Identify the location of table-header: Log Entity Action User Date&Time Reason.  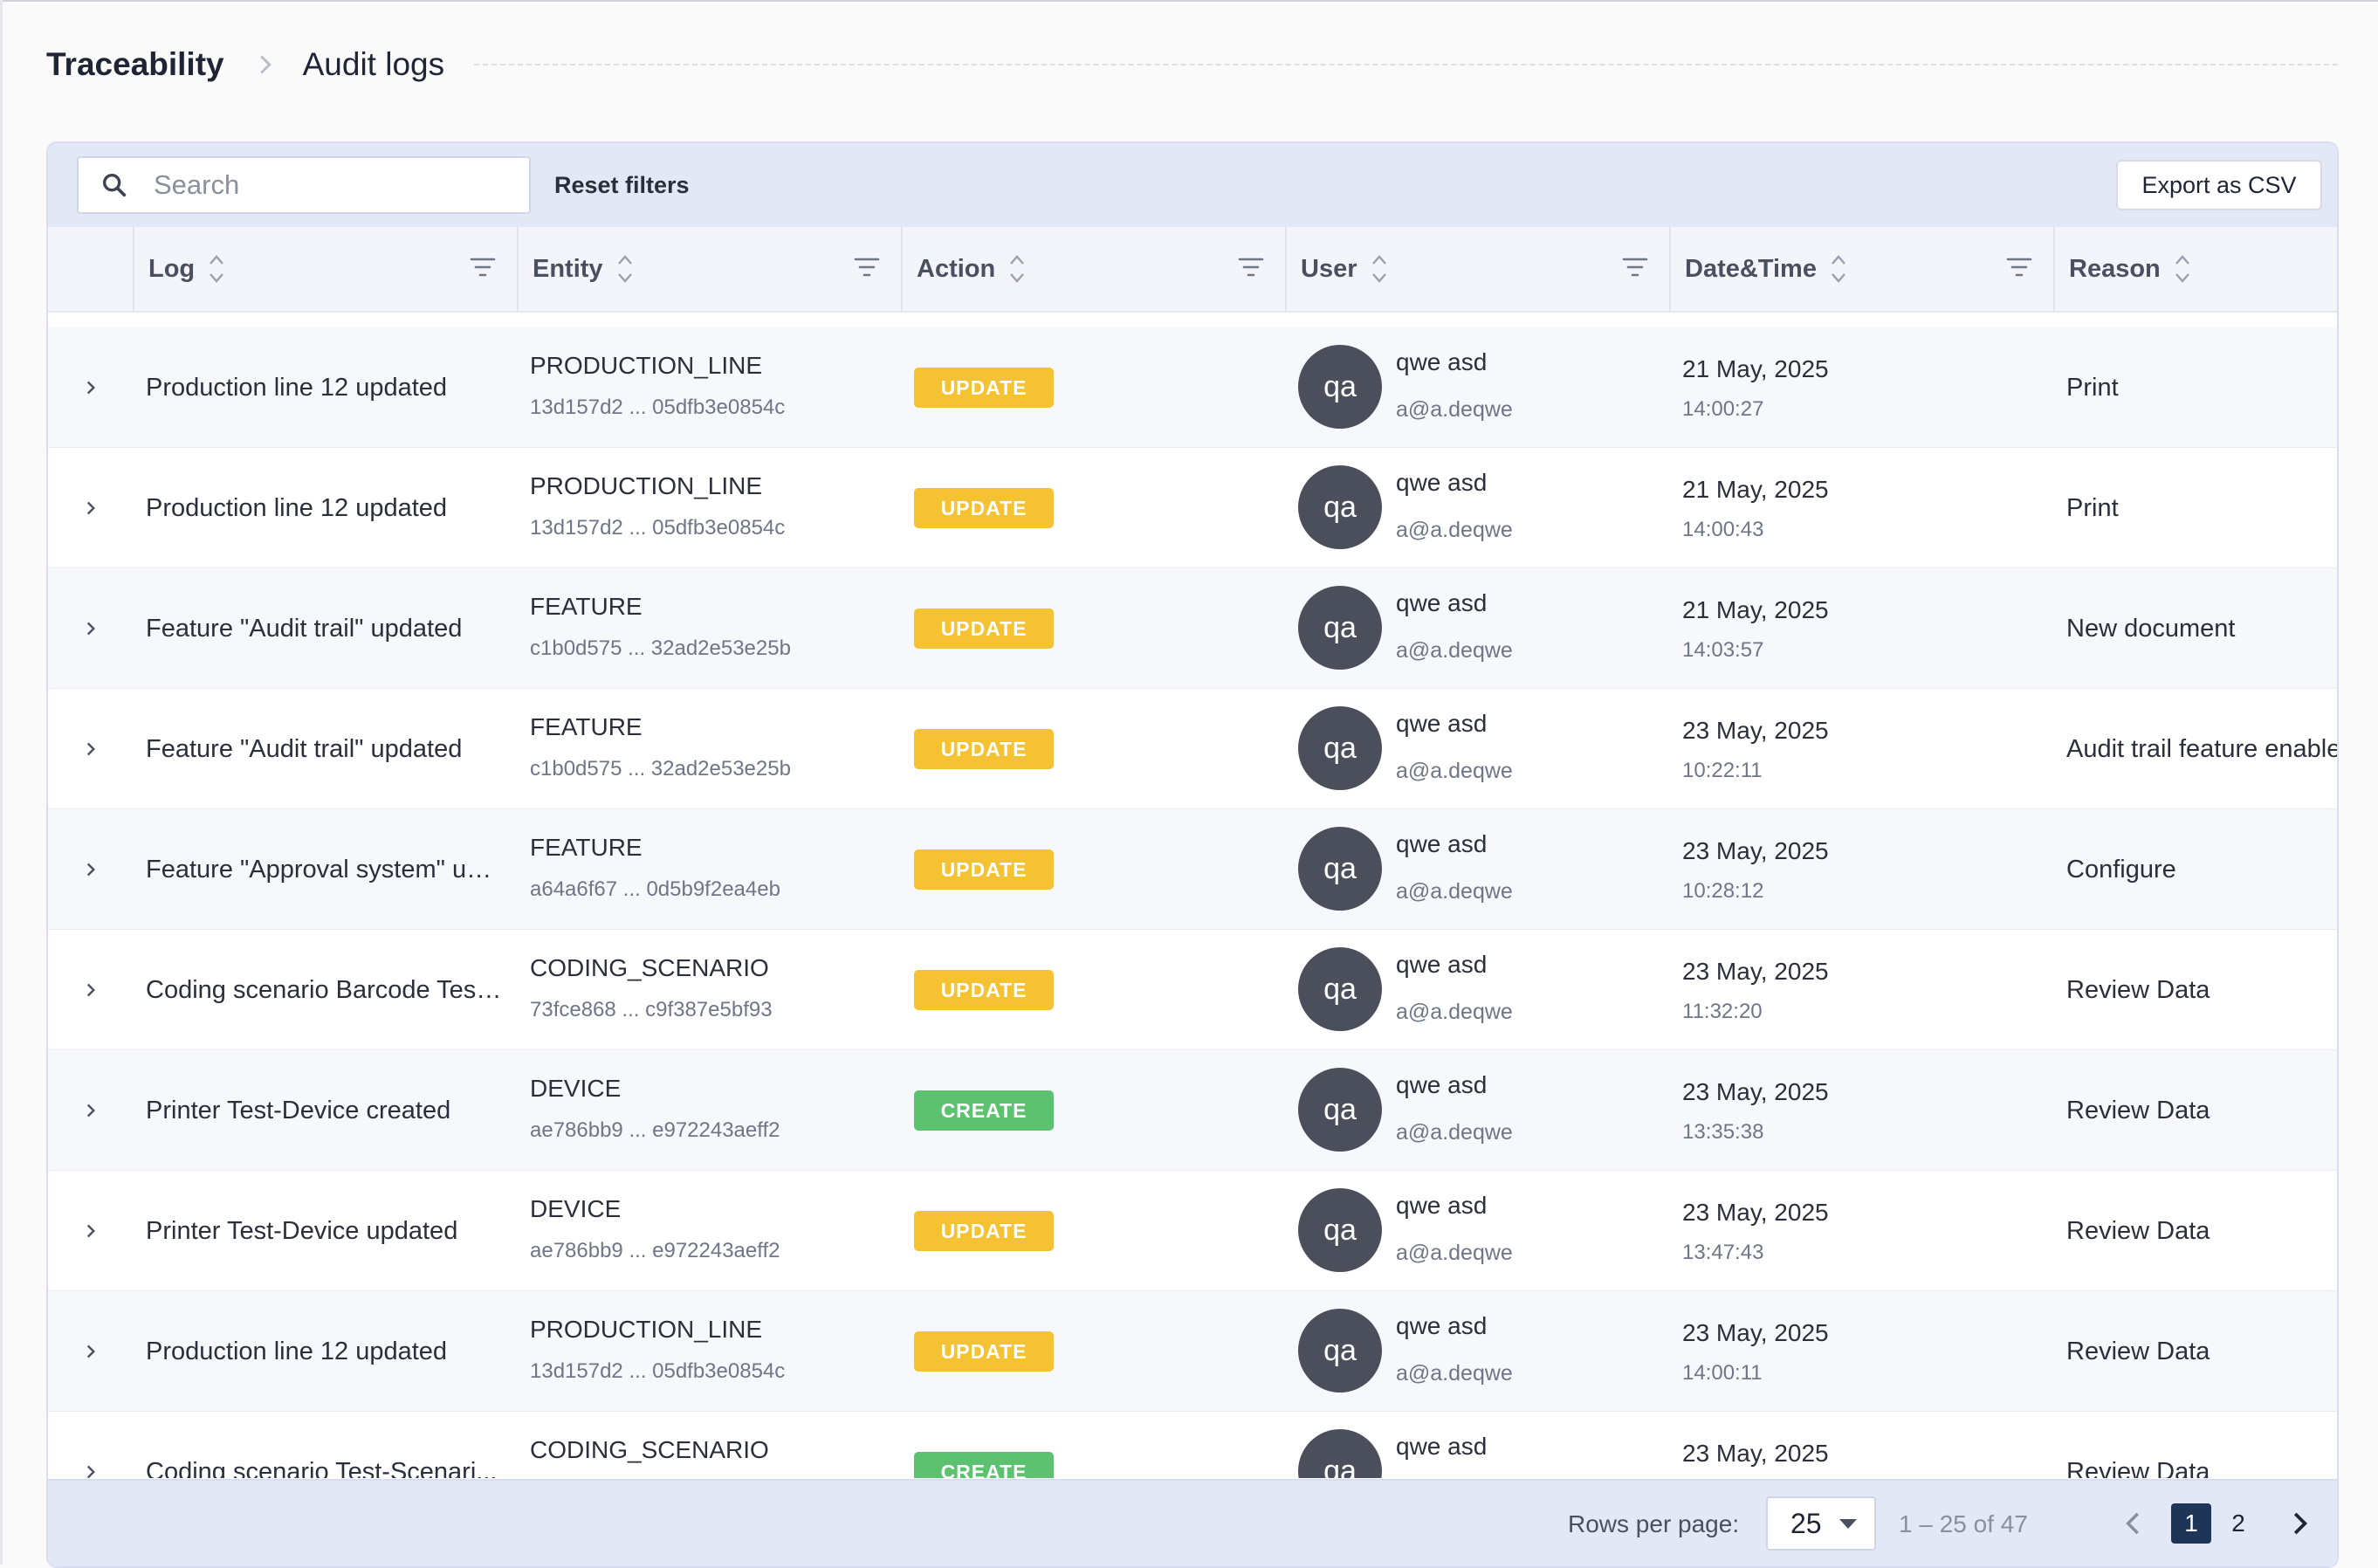
(1192, 270).